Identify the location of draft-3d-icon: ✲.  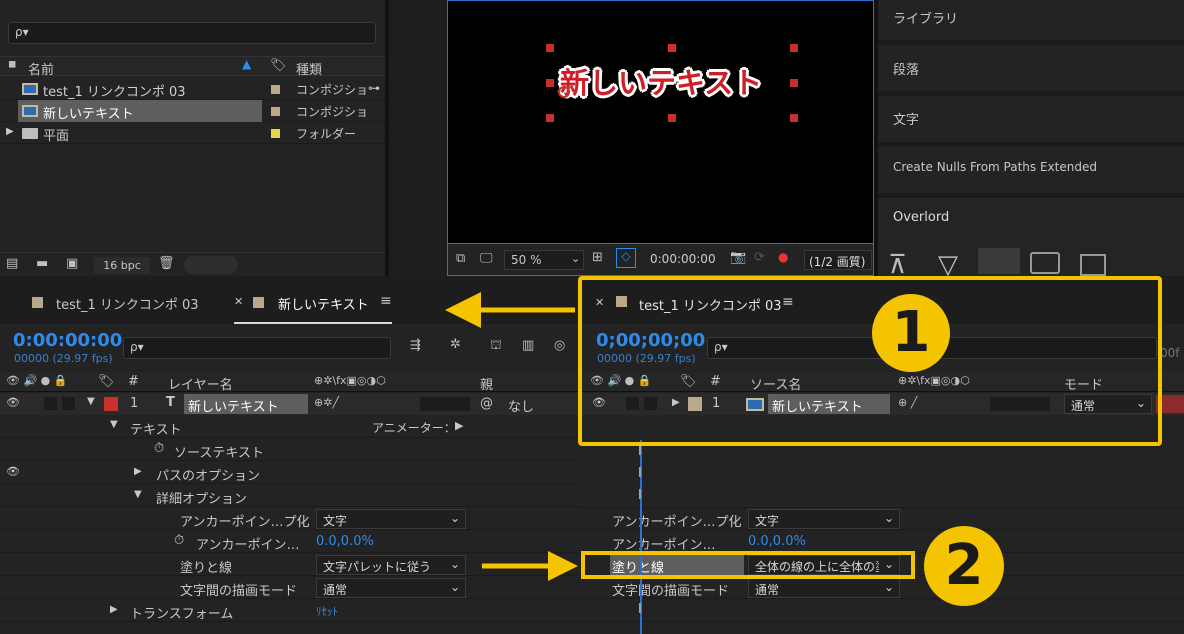
(455, 344).